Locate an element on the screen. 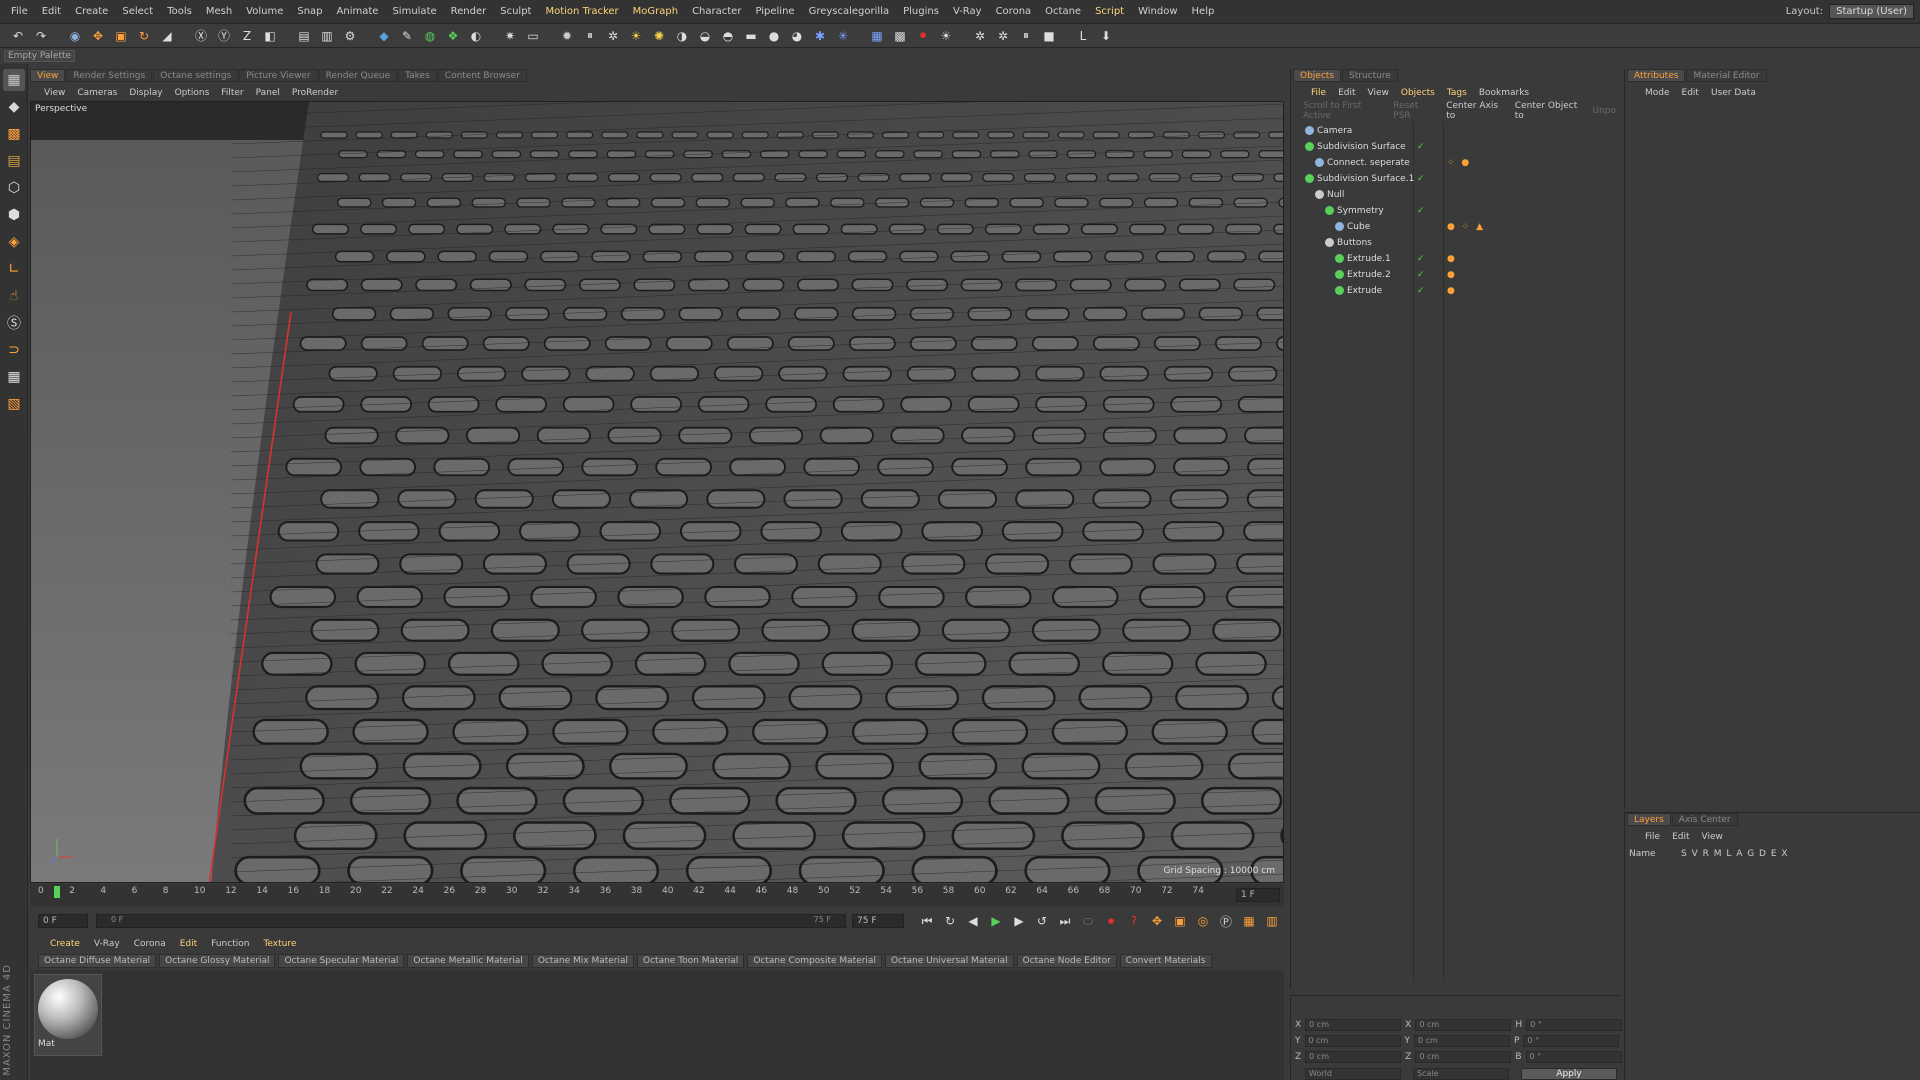  timeline-view-icon: ▥ is located at coordinates (1272, 921).